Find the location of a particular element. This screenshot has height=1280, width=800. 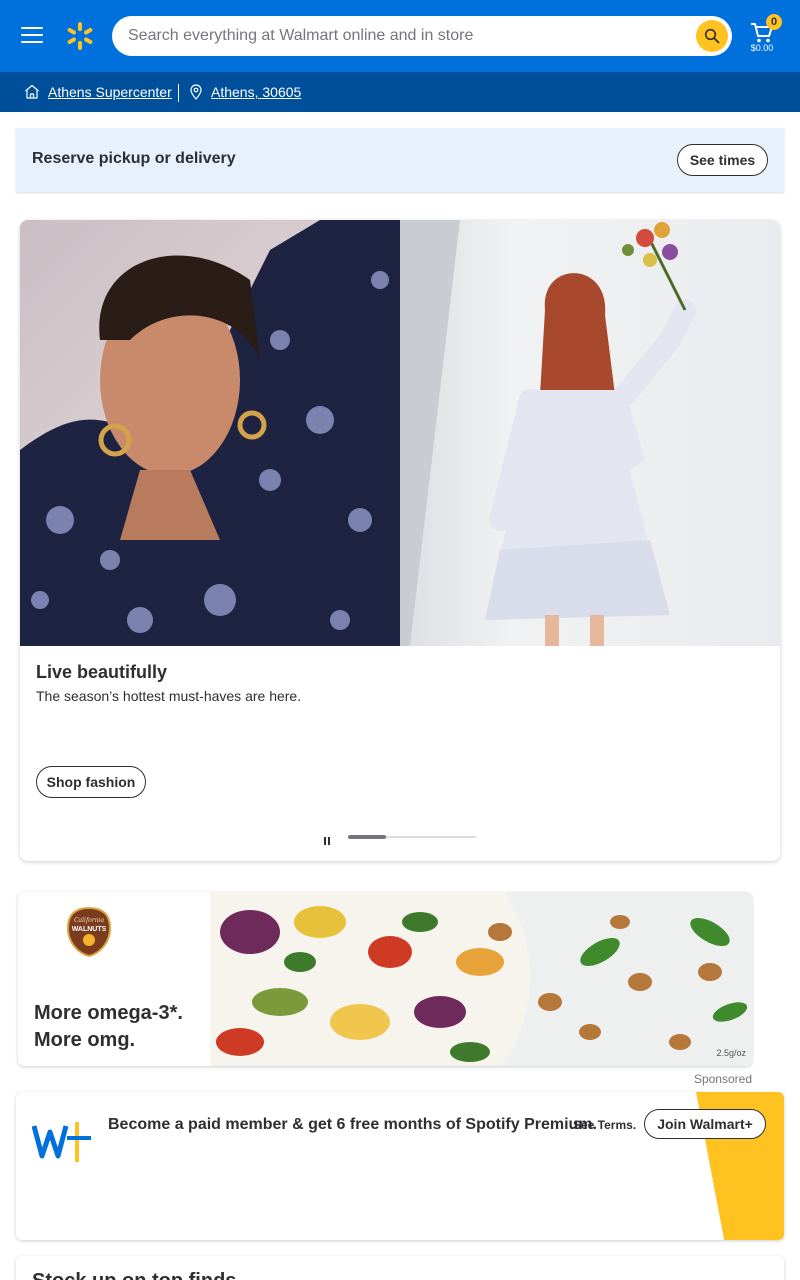

cart-total: $0.00 is located at coordinates (762, 48).